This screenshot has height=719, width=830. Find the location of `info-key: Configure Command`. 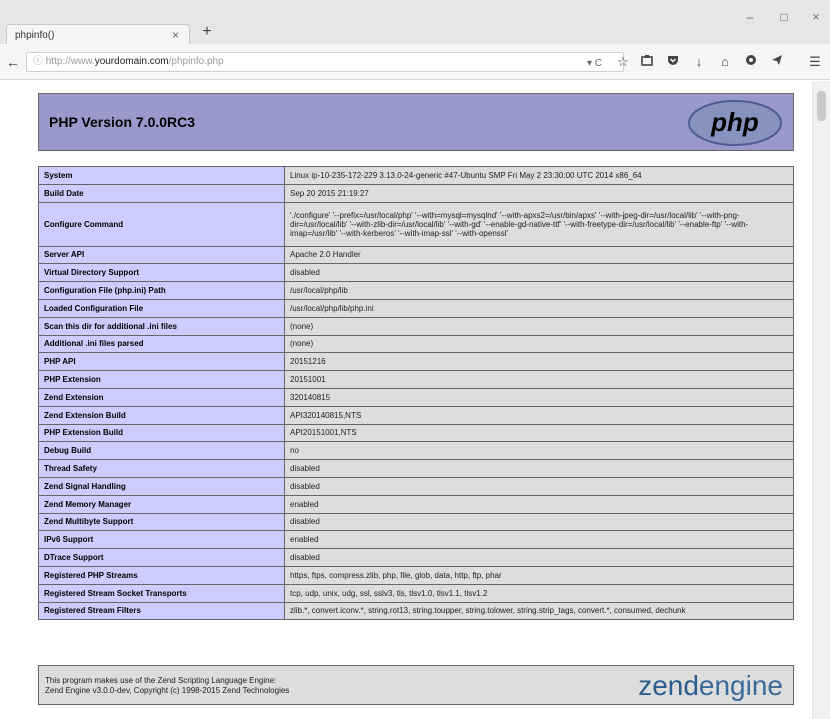

info-key: Configure Command is located at coordinates (161, 224).